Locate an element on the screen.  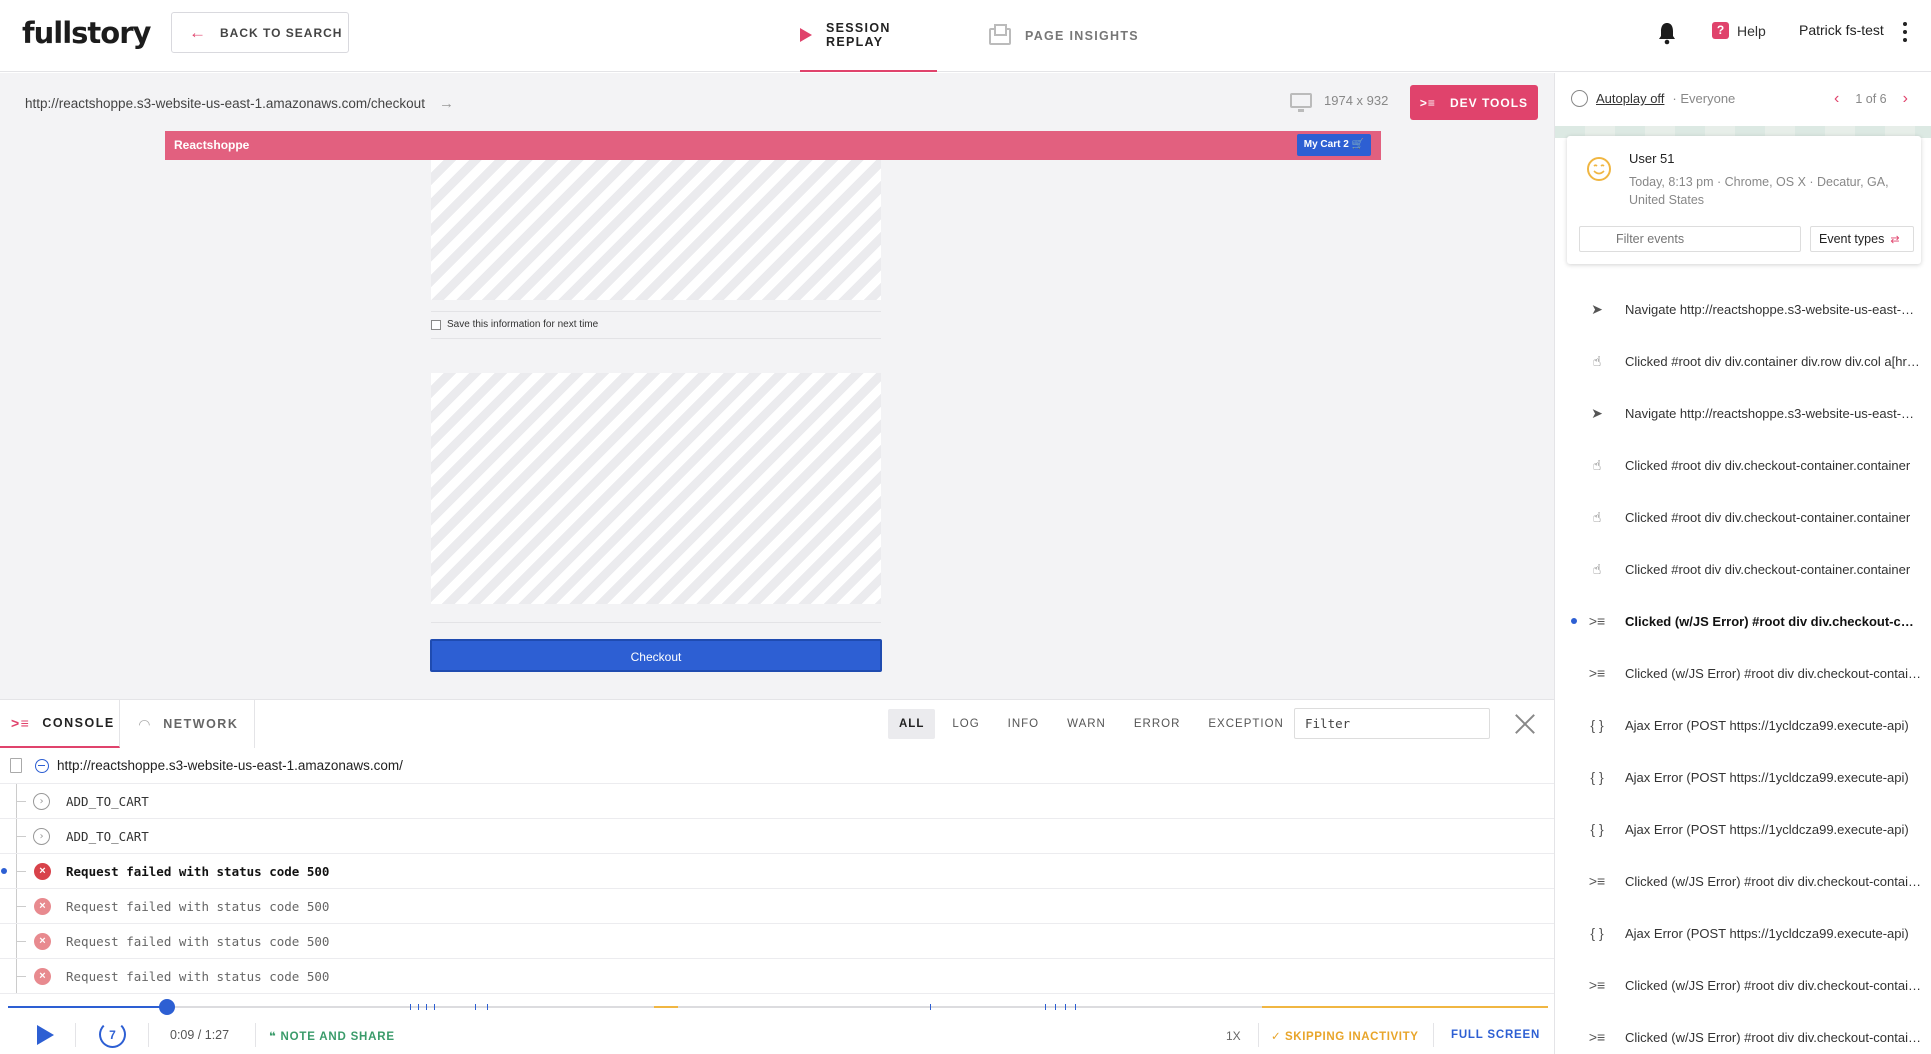
note-and-share-button: ❝ NOTE AND SHARE is located at coordinates (332, 1036).